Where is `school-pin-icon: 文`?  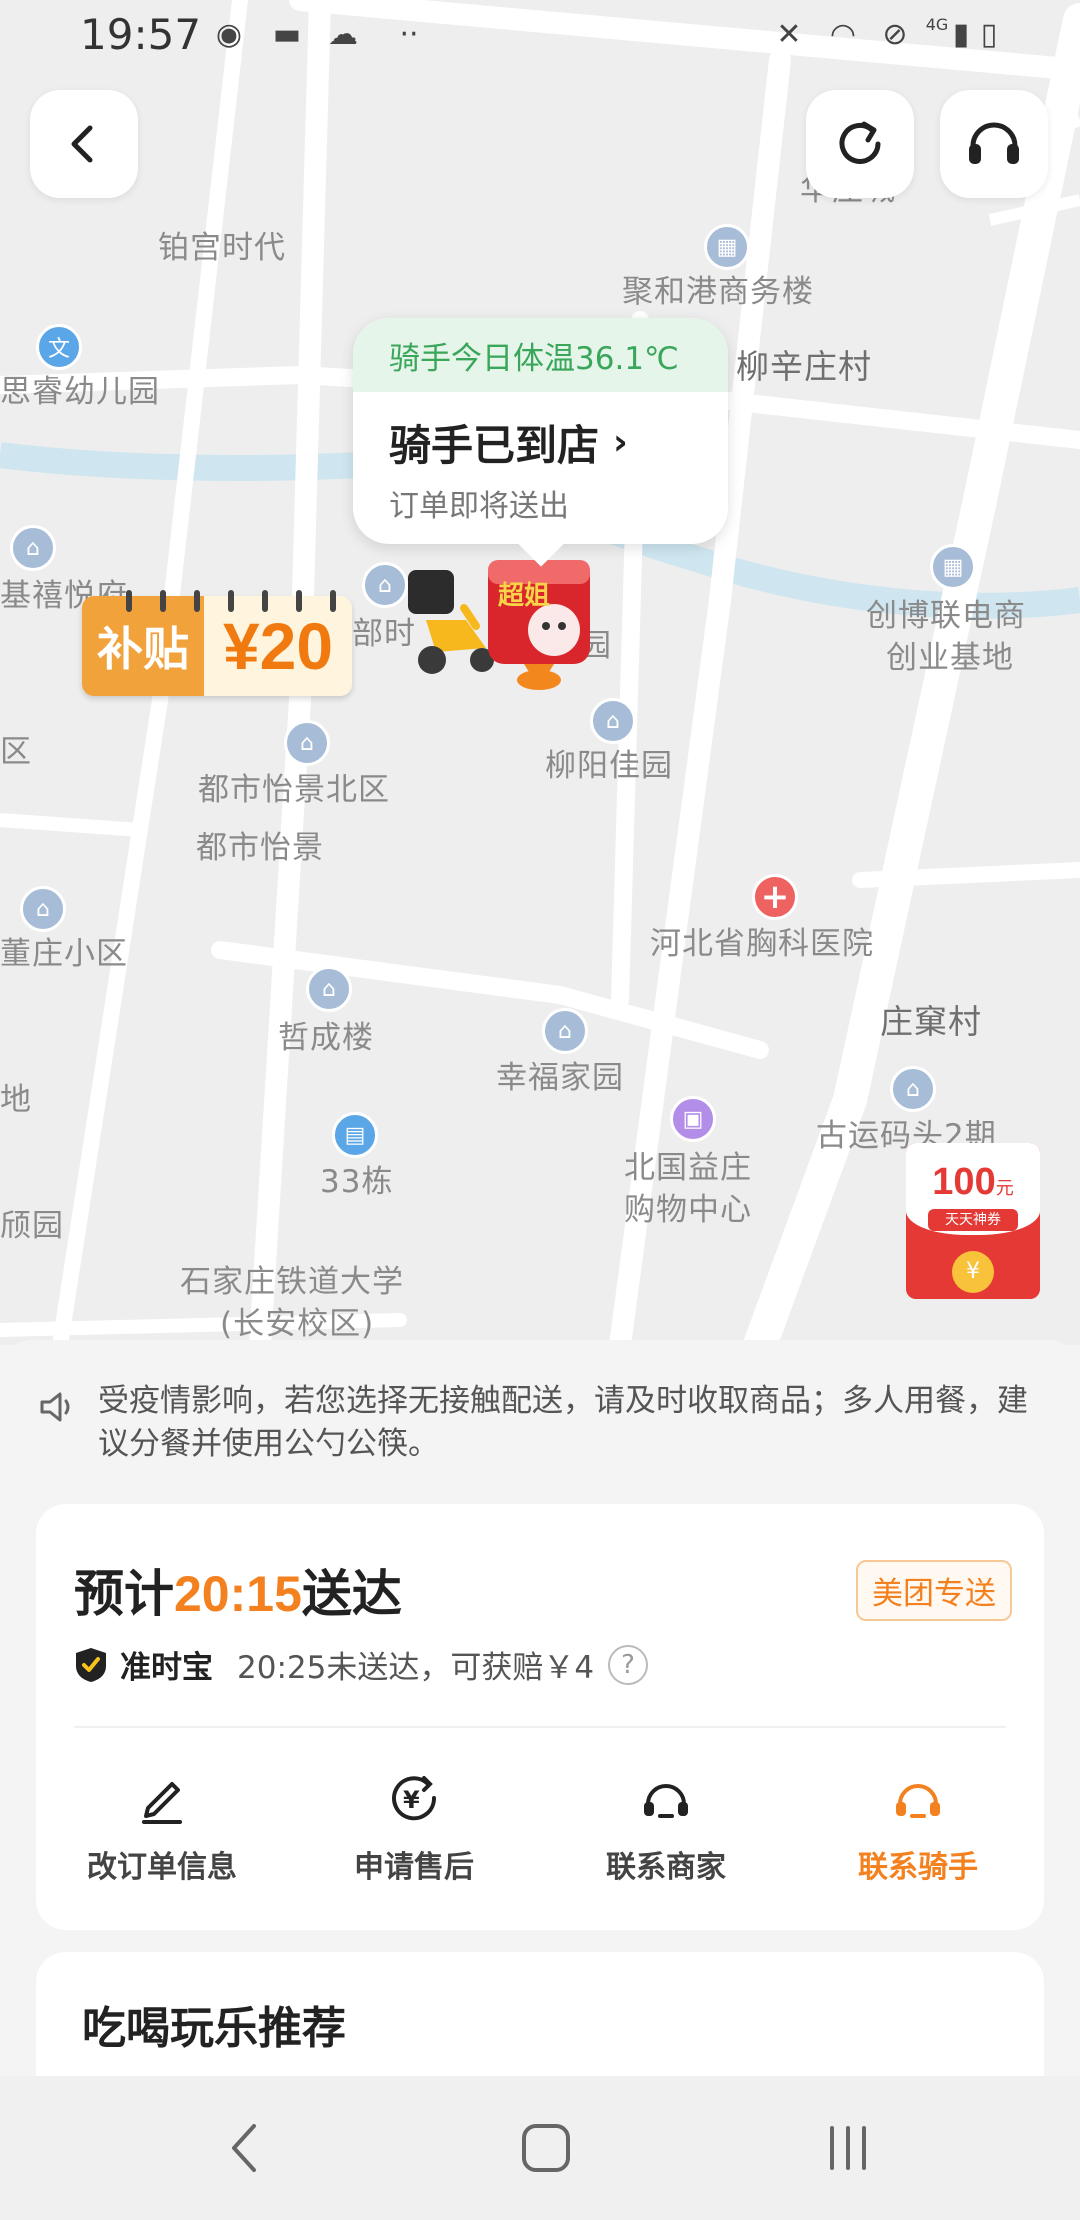 school-pin-icon: 文 is located at coordinates (59, 347).